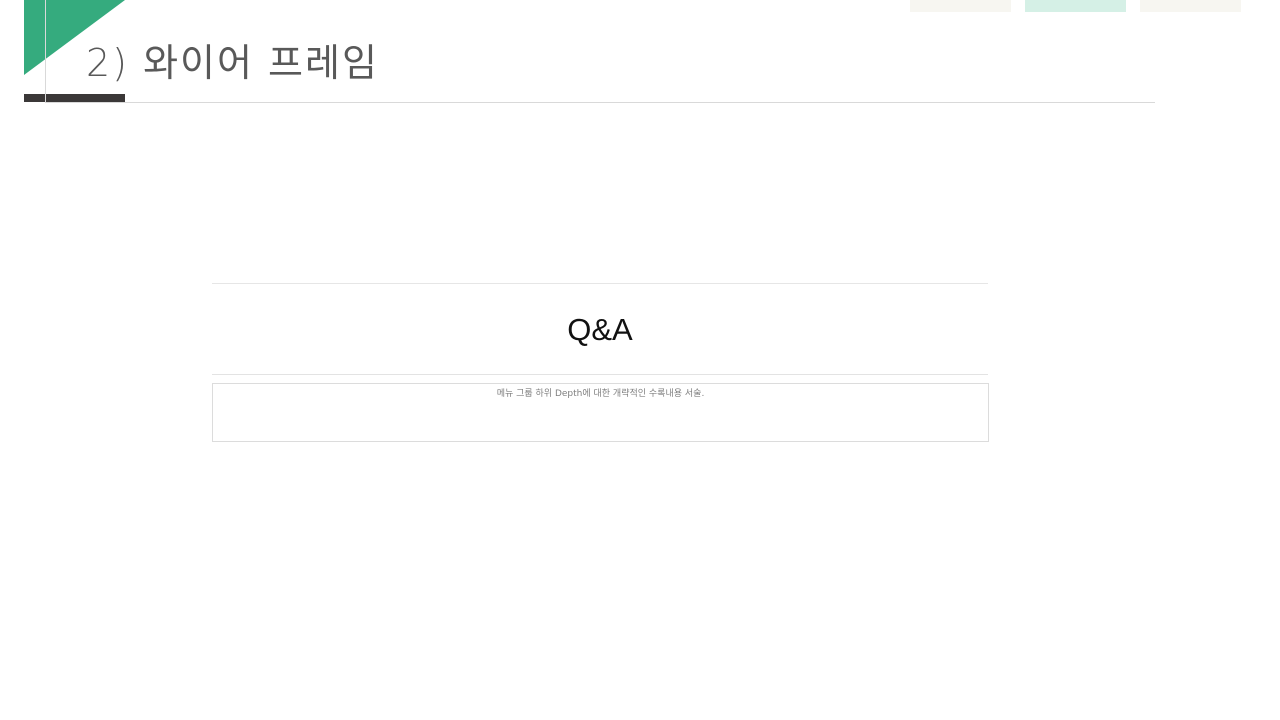 The height and width of the screenshot is (720, 1280). Describe the element at coordinates (232, 63) in the screenshot. I see `page-title: 2) 와이어 프레임` at that location.